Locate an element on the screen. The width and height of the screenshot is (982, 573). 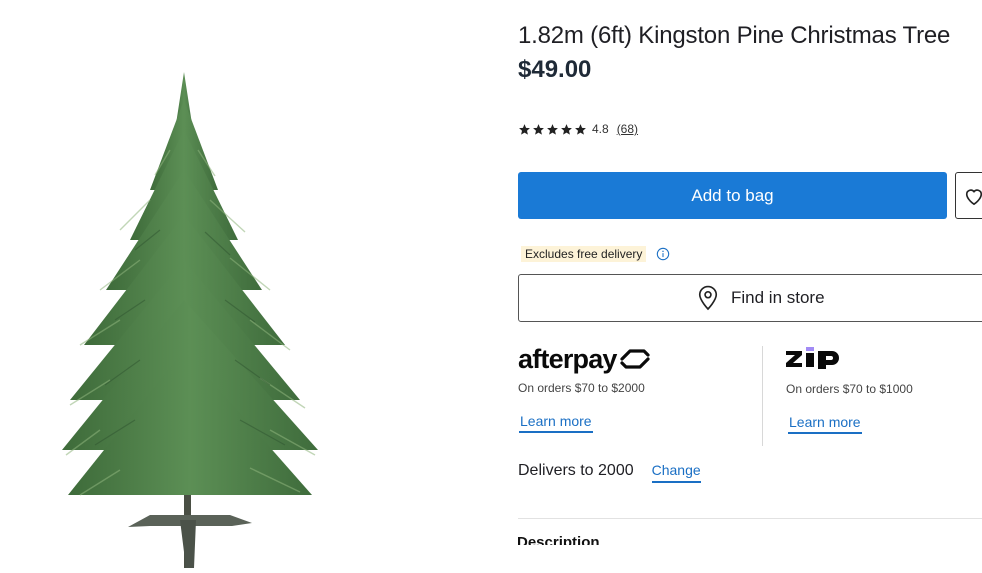
wishlist-button is located at coordinates (968, 195).